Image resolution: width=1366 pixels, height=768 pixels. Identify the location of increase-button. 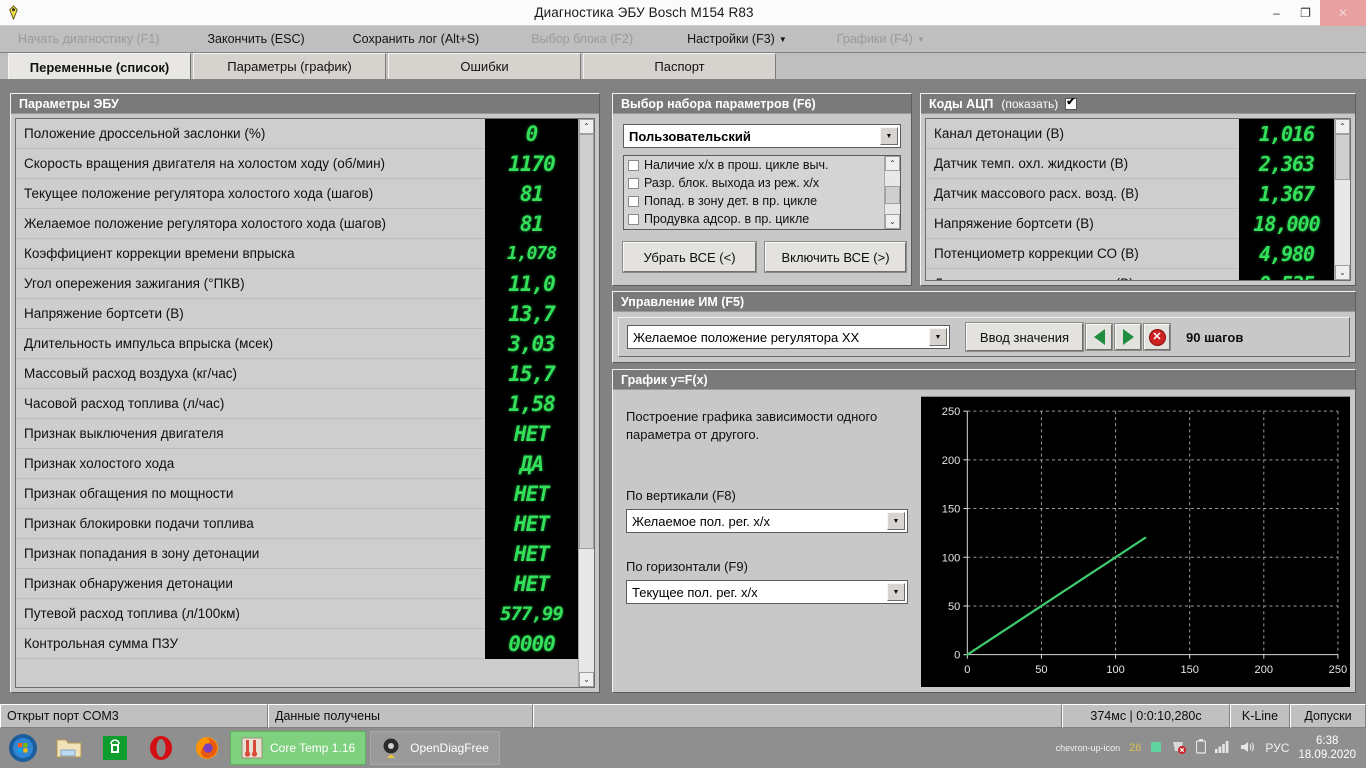
(1128, 337).